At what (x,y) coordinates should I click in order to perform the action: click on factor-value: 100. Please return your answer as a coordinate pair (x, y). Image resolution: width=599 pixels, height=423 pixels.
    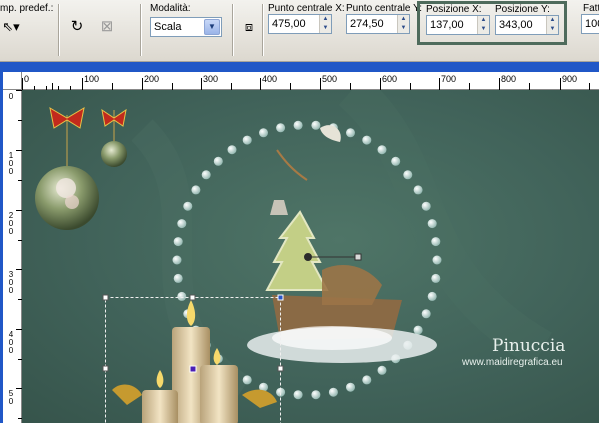
    Looking at the image, I should click on (592, 24).